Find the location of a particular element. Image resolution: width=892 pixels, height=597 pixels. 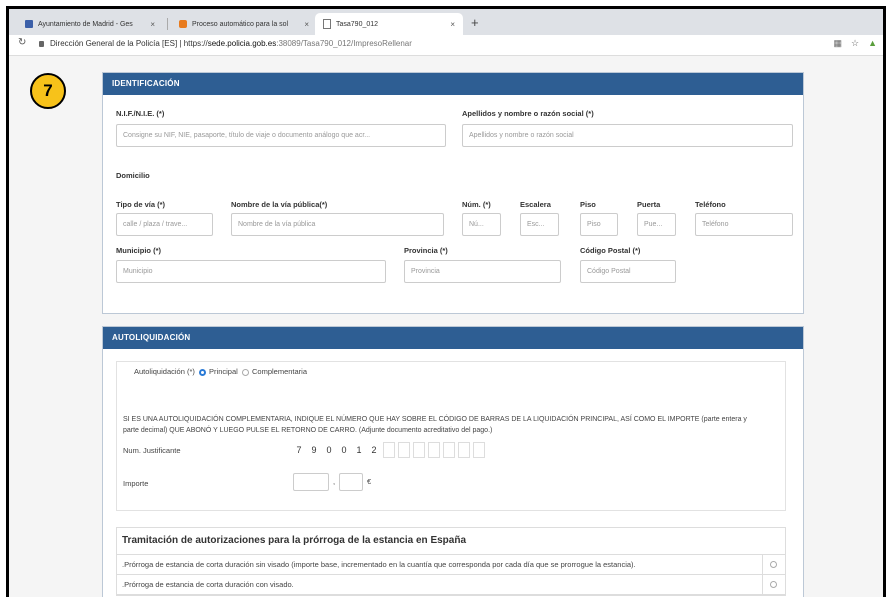

extension-icon: ▲ is located at coordinates (872, 43).